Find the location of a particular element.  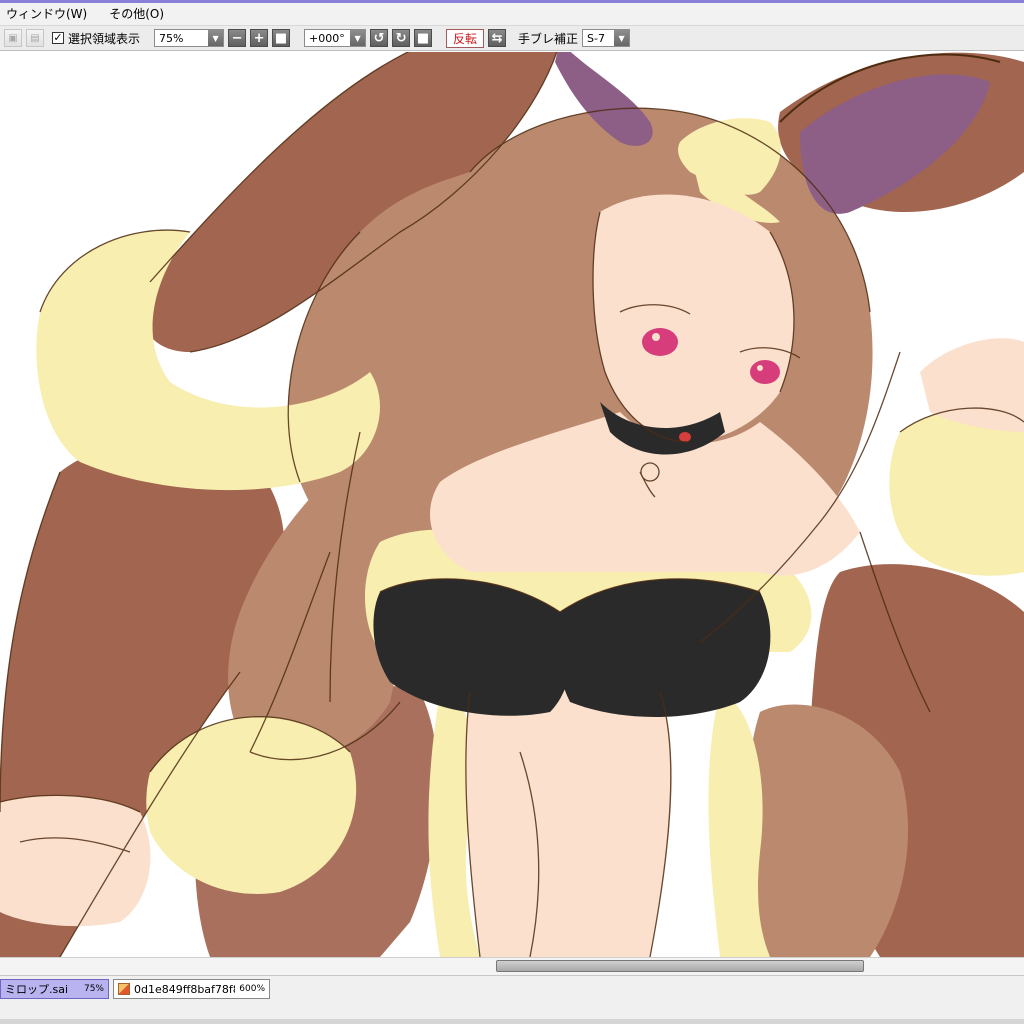

zoom-reset-icon: ■ is located at coordinates (281, 38).